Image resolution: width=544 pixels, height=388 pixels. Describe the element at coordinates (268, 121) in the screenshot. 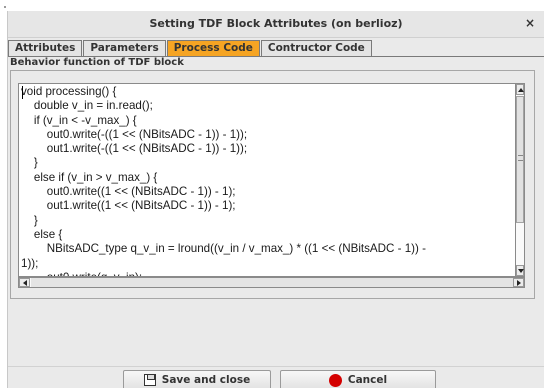

I see `code-line: if (v_in < -v_max_) {` at that location.